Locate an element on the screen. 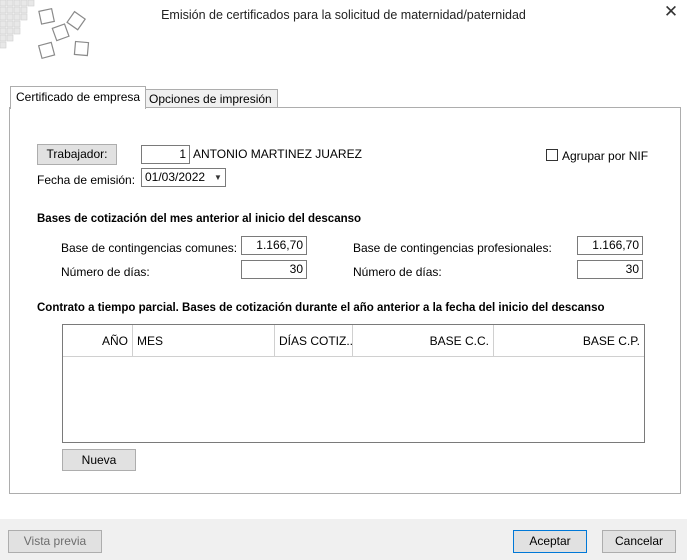 This screenshot has width=687, height=560. agrupar-nif-checkbox is located at coordinates (552, 155).